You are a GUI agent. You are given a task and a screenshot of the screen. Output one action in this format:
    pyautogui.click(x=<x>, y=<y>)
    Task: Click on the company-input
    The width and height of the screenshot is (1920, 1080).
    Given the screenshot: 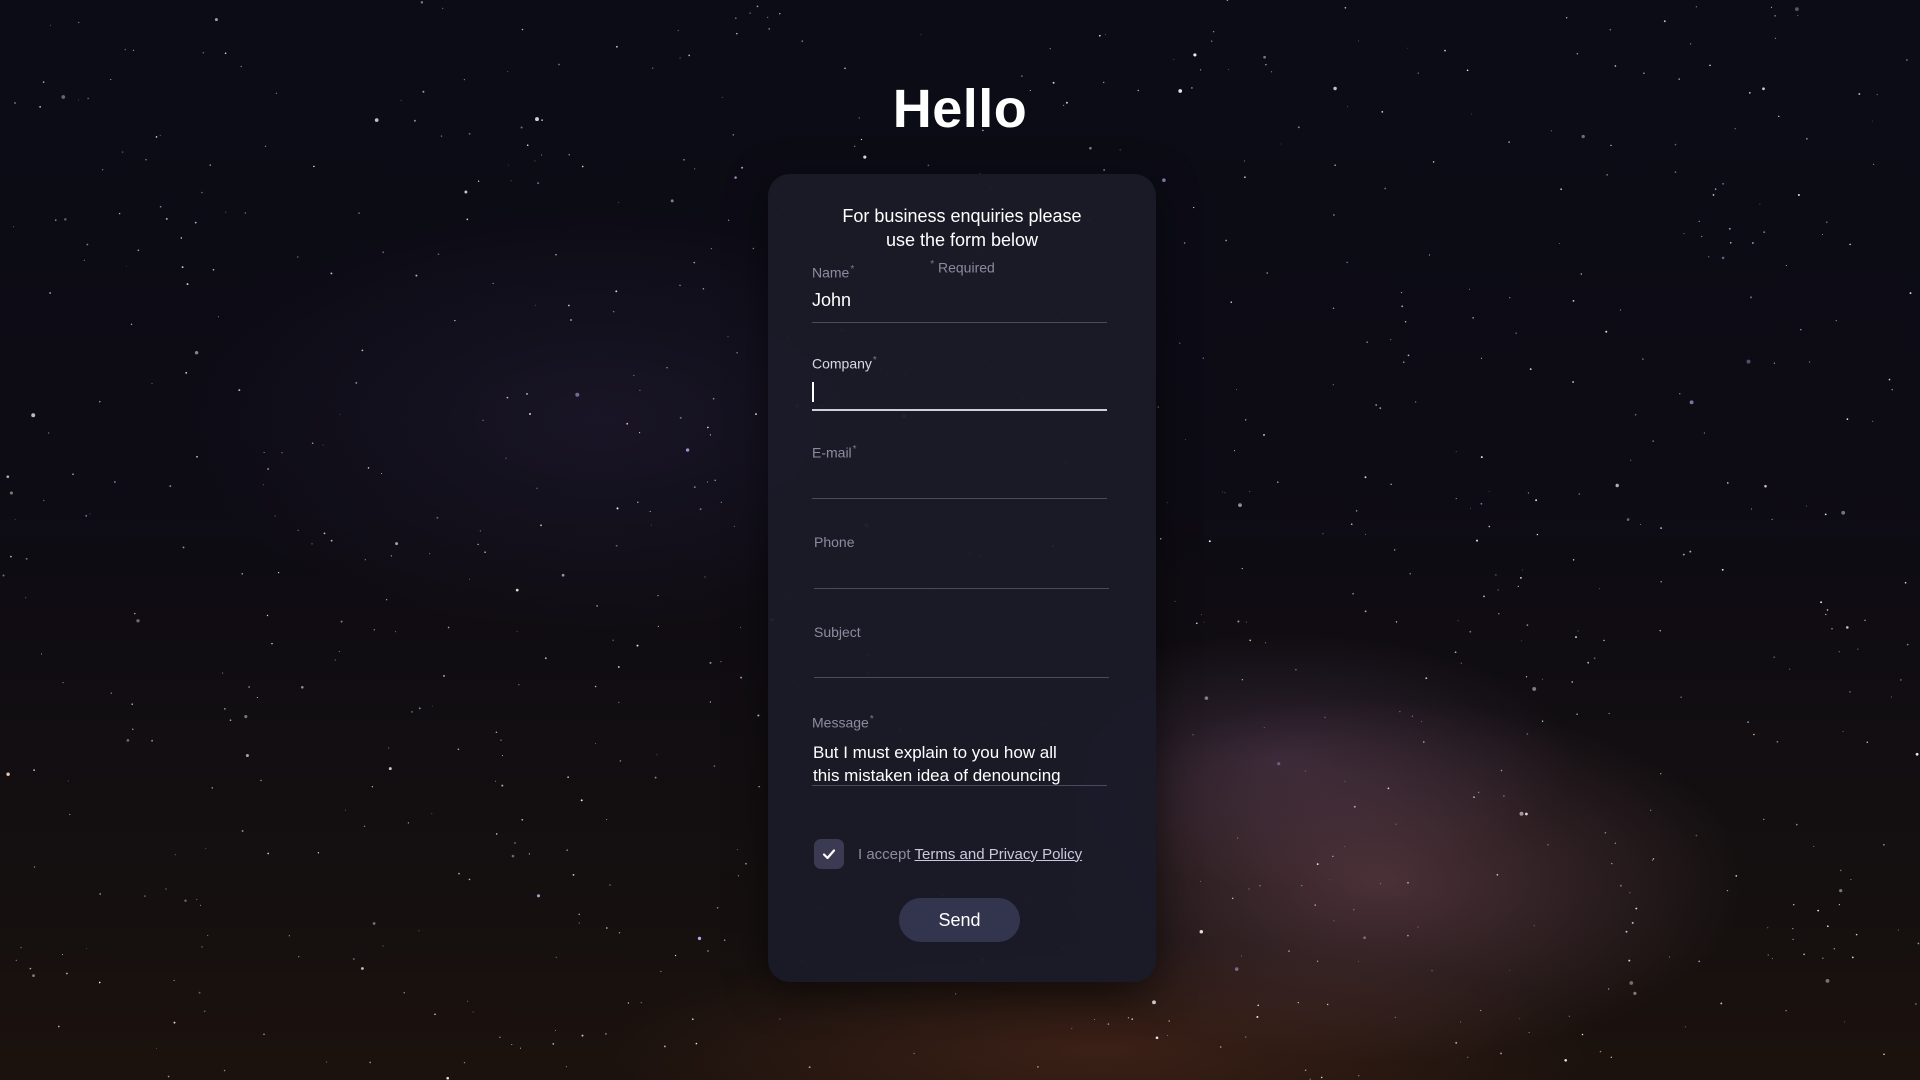 What is the action you would take?
    pyautogui.click(x=959, y=391)
    